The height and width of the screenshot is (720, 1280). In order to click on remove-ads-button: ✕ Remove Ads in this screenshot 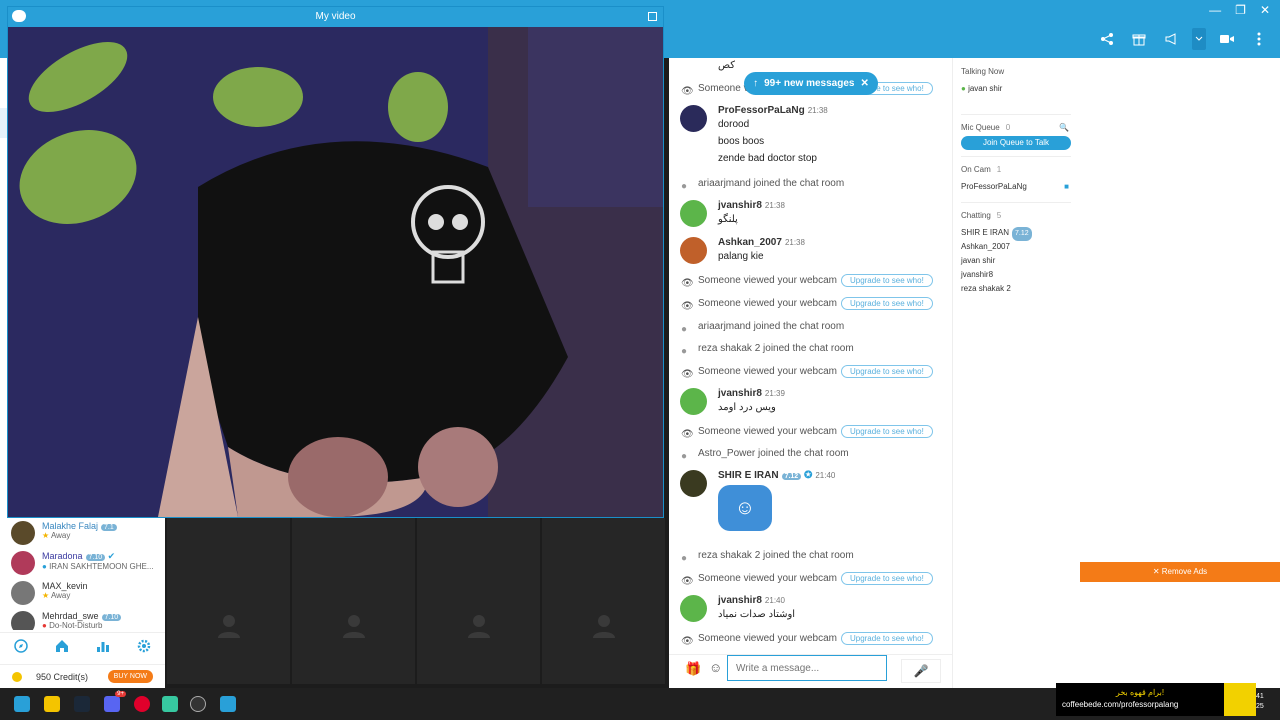, I will do `click(1180, 572)`.